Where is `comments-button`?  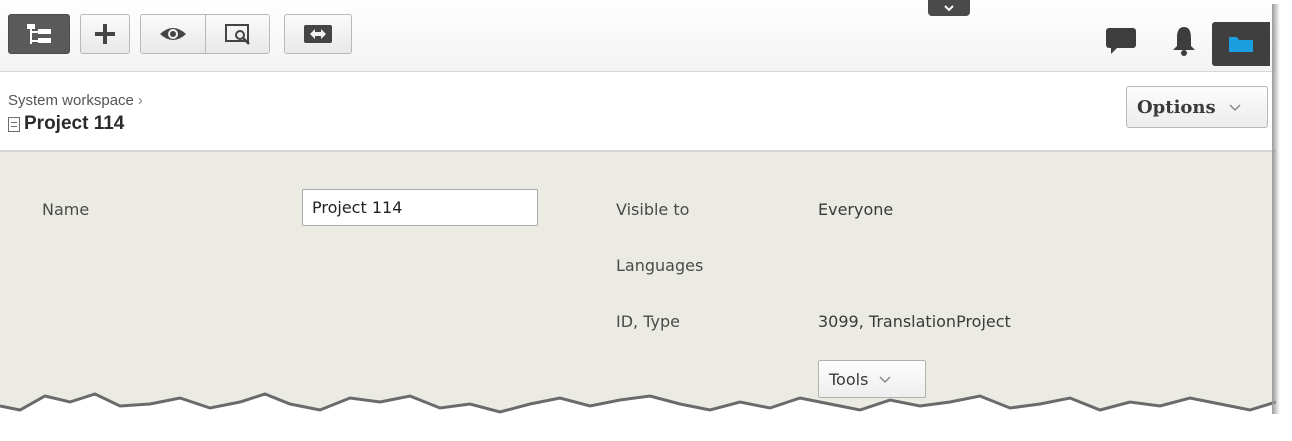 comments-button is located at coordinates (1121, 43).